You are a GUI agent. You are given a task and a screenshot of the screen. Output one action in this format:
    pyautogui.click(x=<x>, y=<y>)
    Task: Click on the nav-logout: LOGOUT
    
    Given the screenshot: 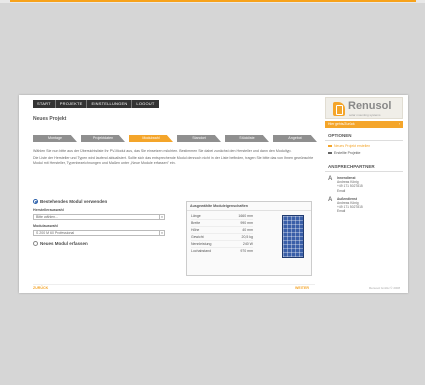 What is the action you would take?
    pyautogui.click(x=145, y=104)
    